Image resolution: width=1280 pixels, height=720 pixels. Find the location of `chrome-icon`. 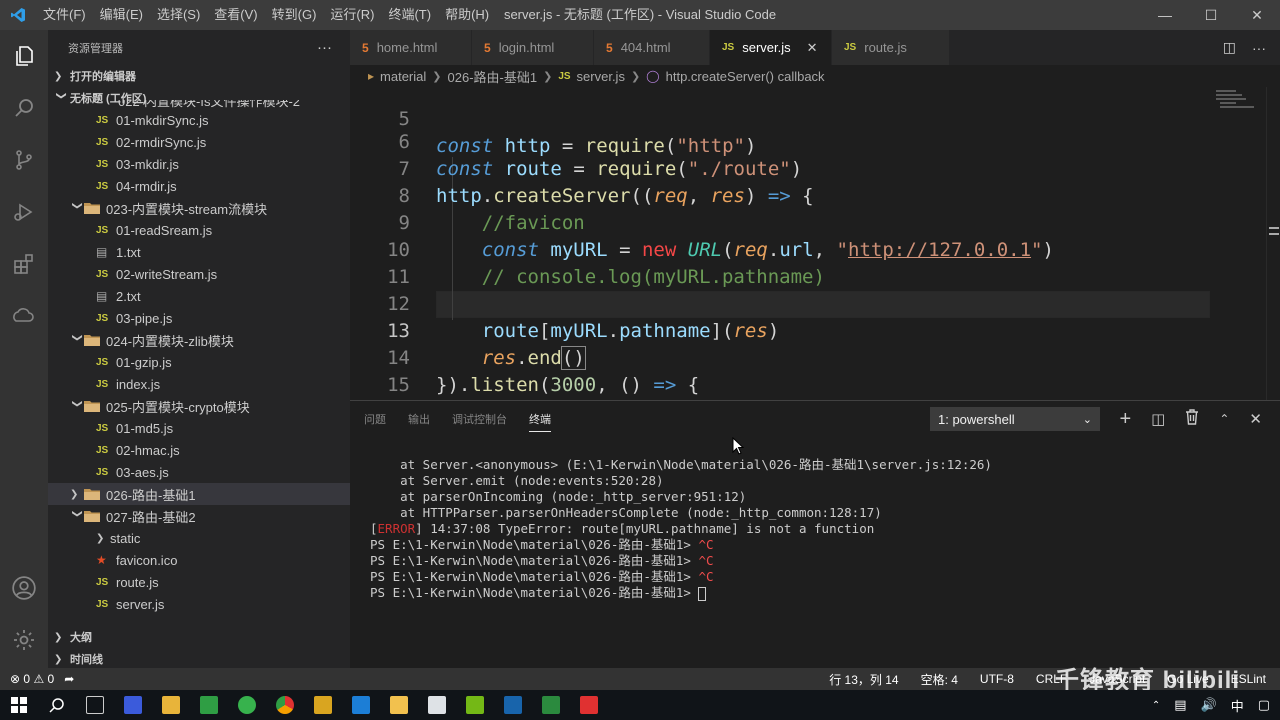

chrome-icon is located at coordinates (285, 705).